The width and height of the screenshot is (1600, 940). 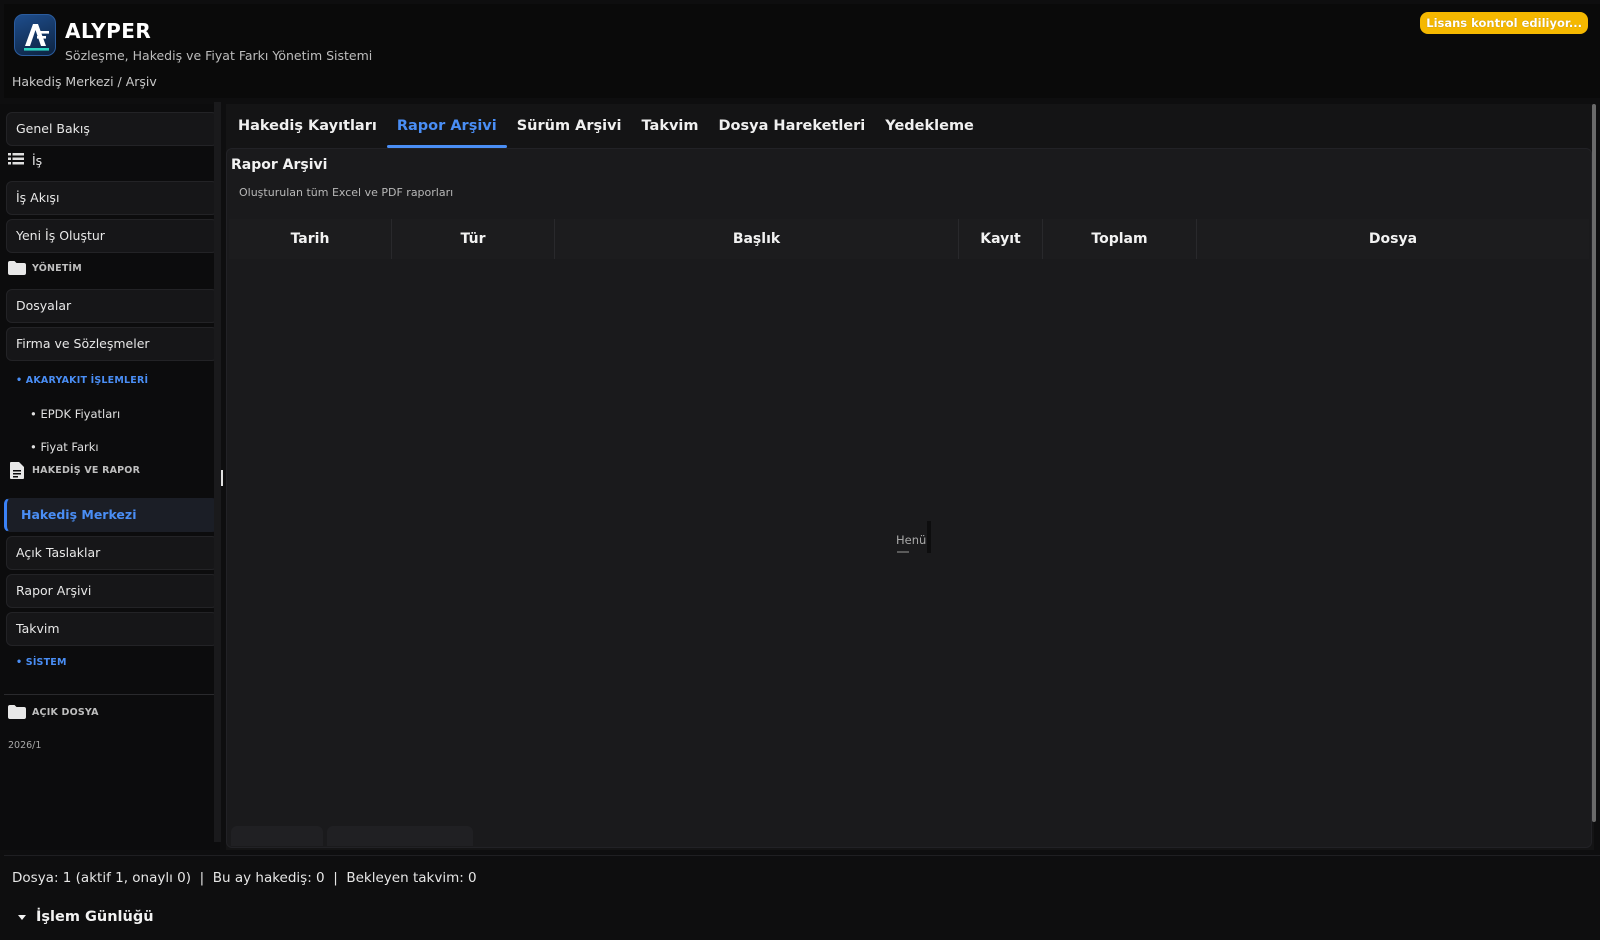 I want to click on column-header-file: Dosya, so click(x=1393, y=239).